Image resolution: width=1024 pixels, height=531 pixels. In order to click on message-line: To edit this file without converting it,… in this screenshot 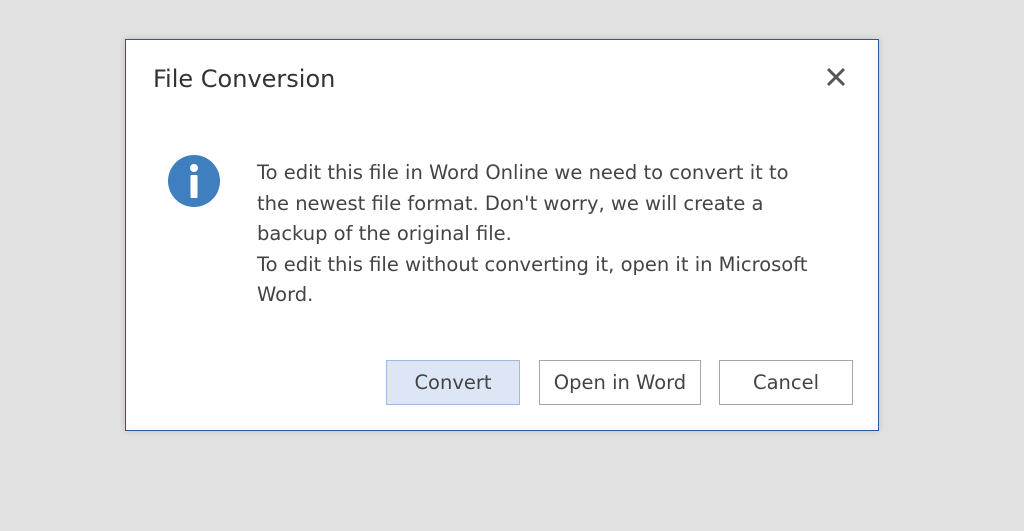, I will do `click(532, 264)`.